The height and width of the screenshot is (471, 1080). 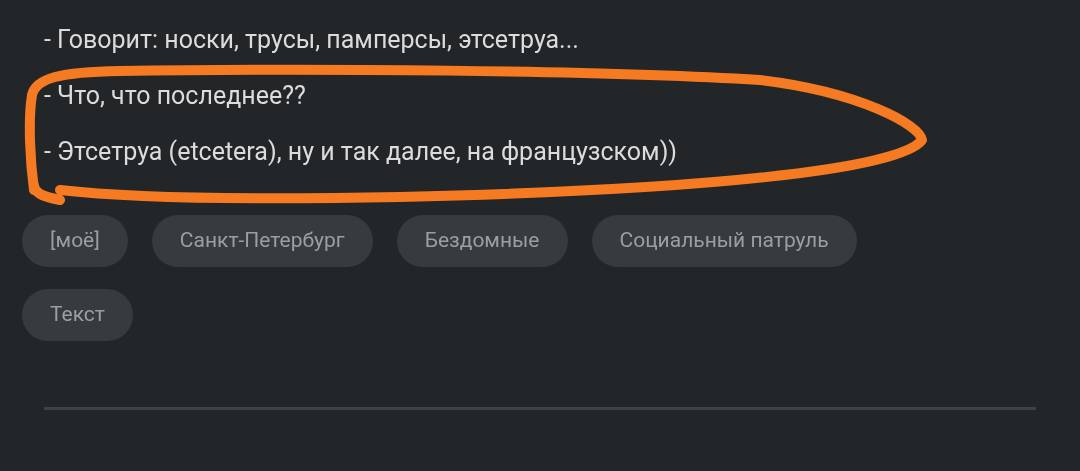 What do you see at coordinates (77, 315) in the screenshot?
I see `tag-chip: Текст` at bounding box center [77, 315].